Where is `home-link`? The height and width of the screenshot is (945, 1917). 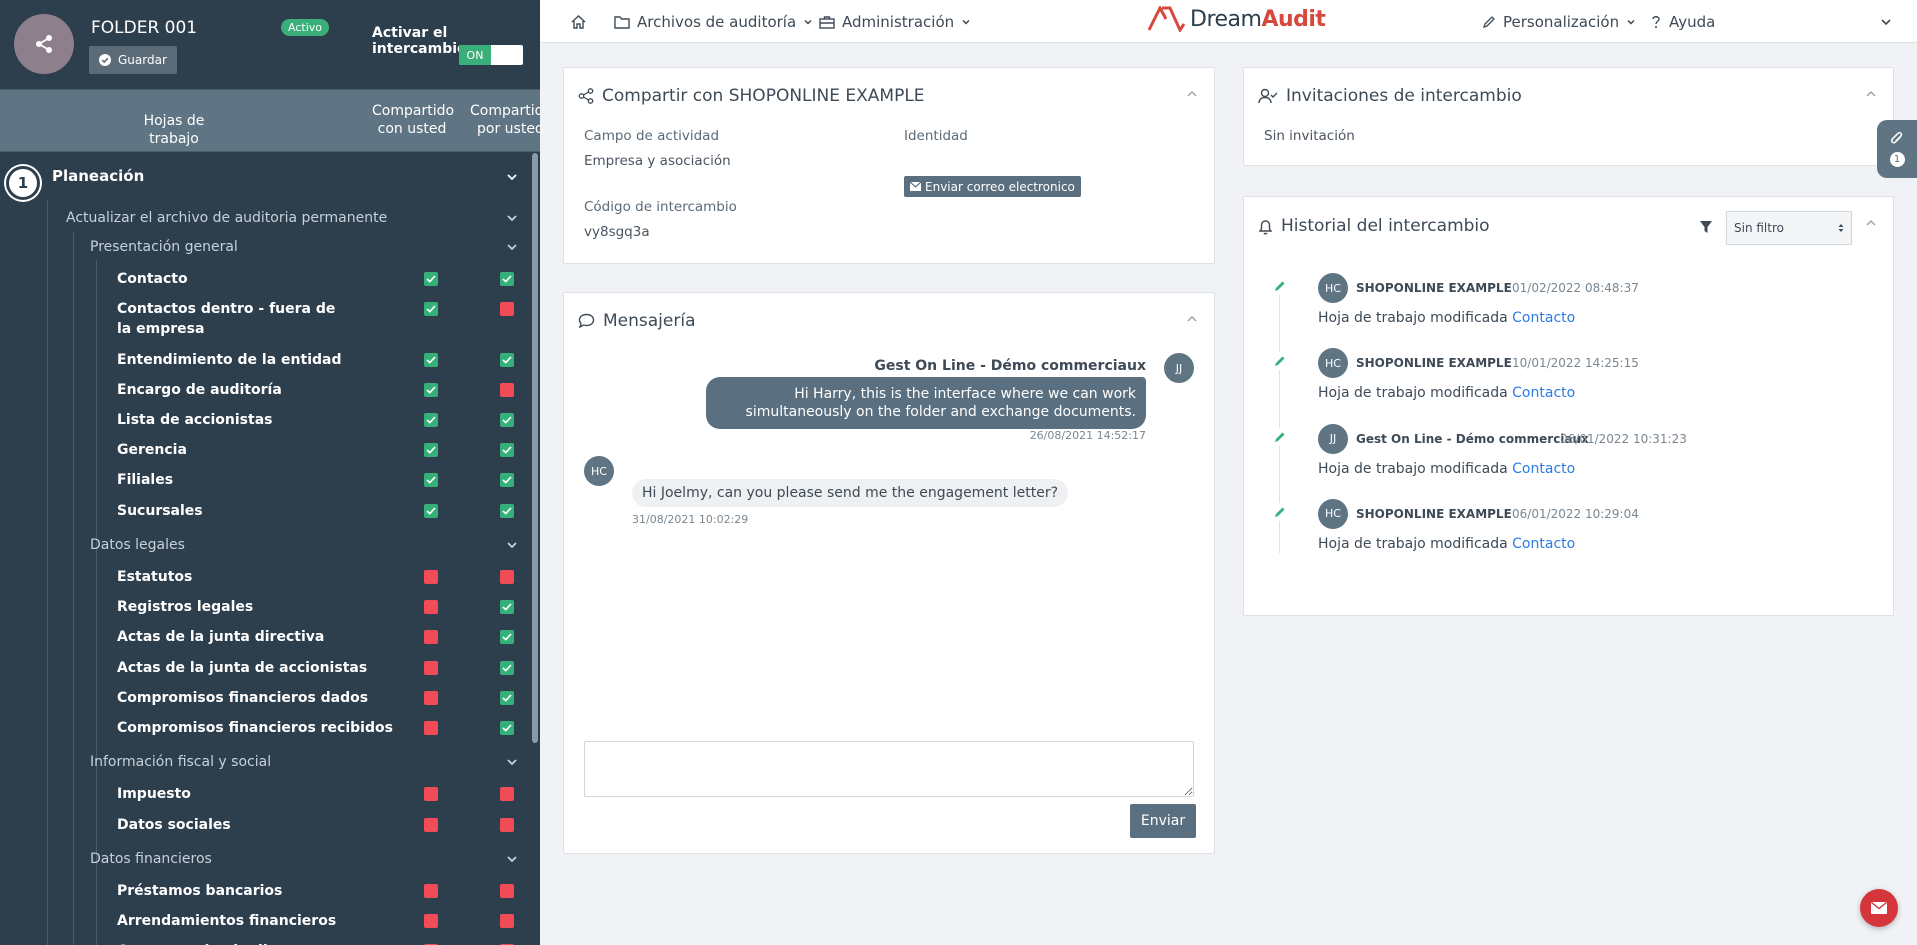 home-link is located at coordinates (578, 21).